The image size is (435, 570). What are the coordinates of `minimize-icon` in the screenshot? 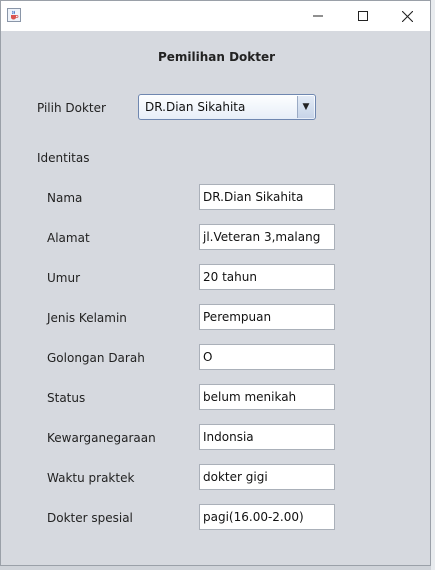 It's located at (317, 16).